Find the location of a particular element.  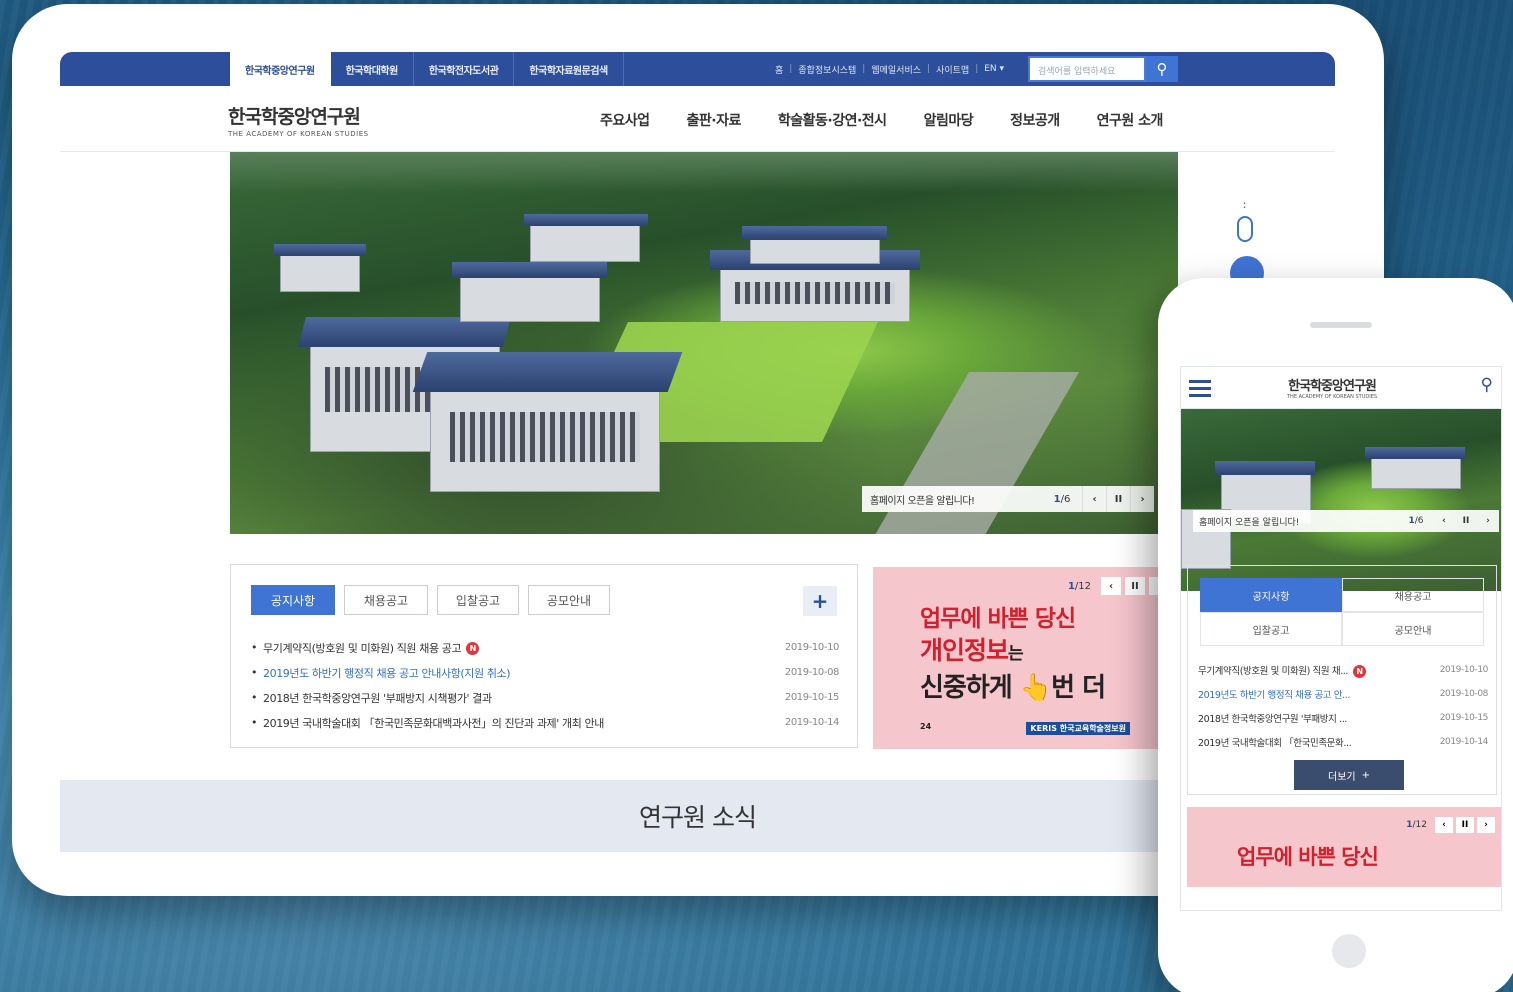

list-item: 2019년 국내학술대회 「한국민족문화... 2019-10-14 is located at coordinates (1343, 742).